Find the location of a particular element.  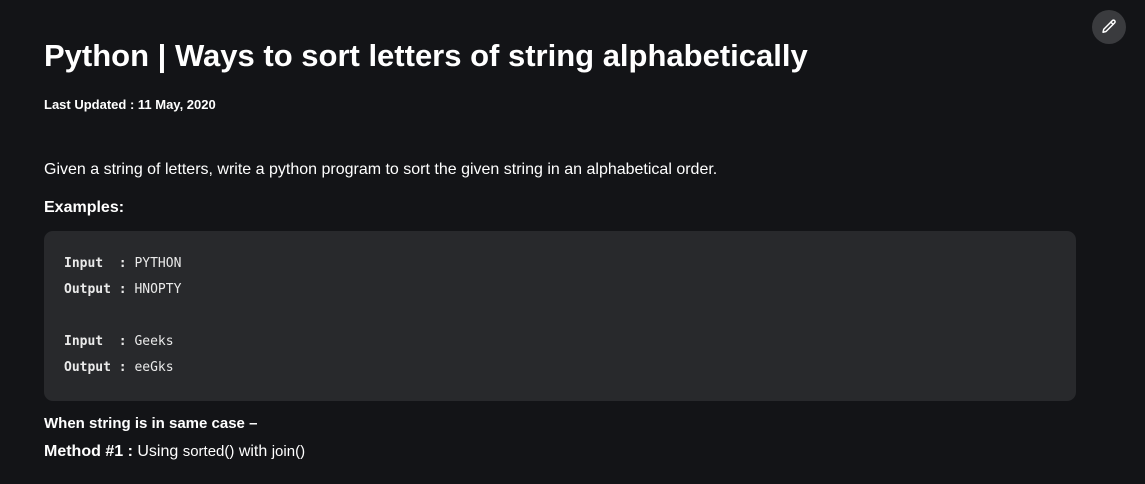

code-line: Input : PYTHON is located at coordinates (560, 264).